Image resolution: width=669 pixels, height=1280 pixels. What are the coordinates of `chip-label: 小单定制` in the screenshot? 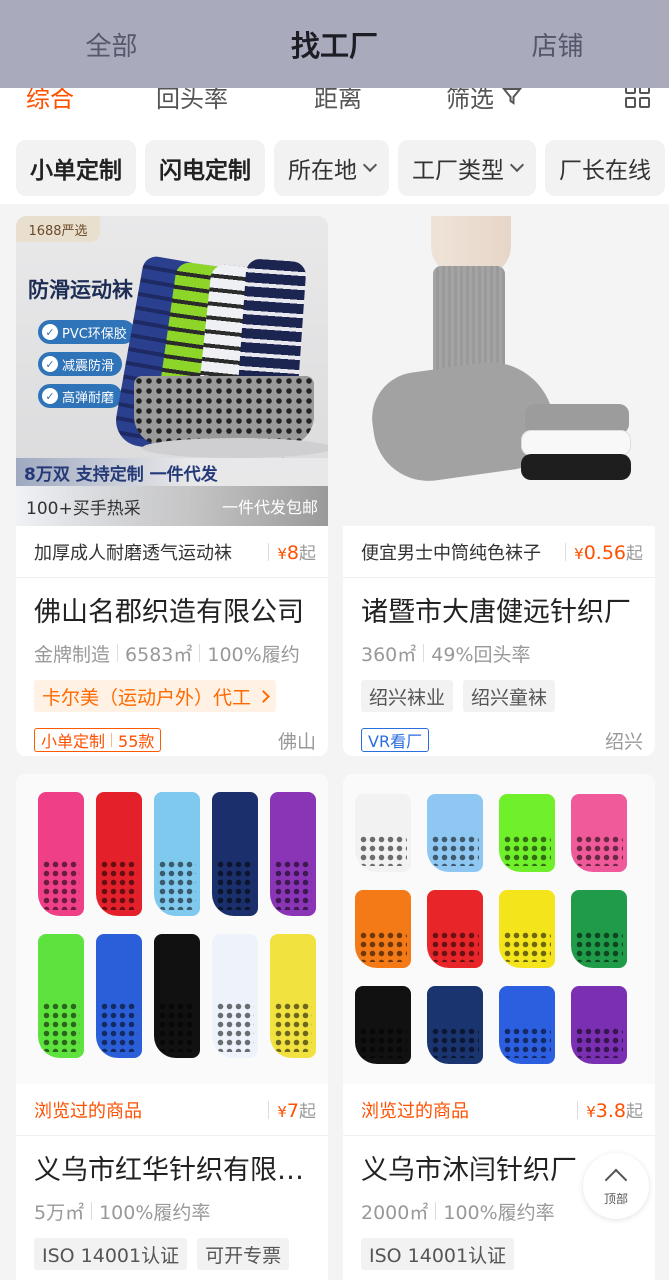 It's located at (76, 171).